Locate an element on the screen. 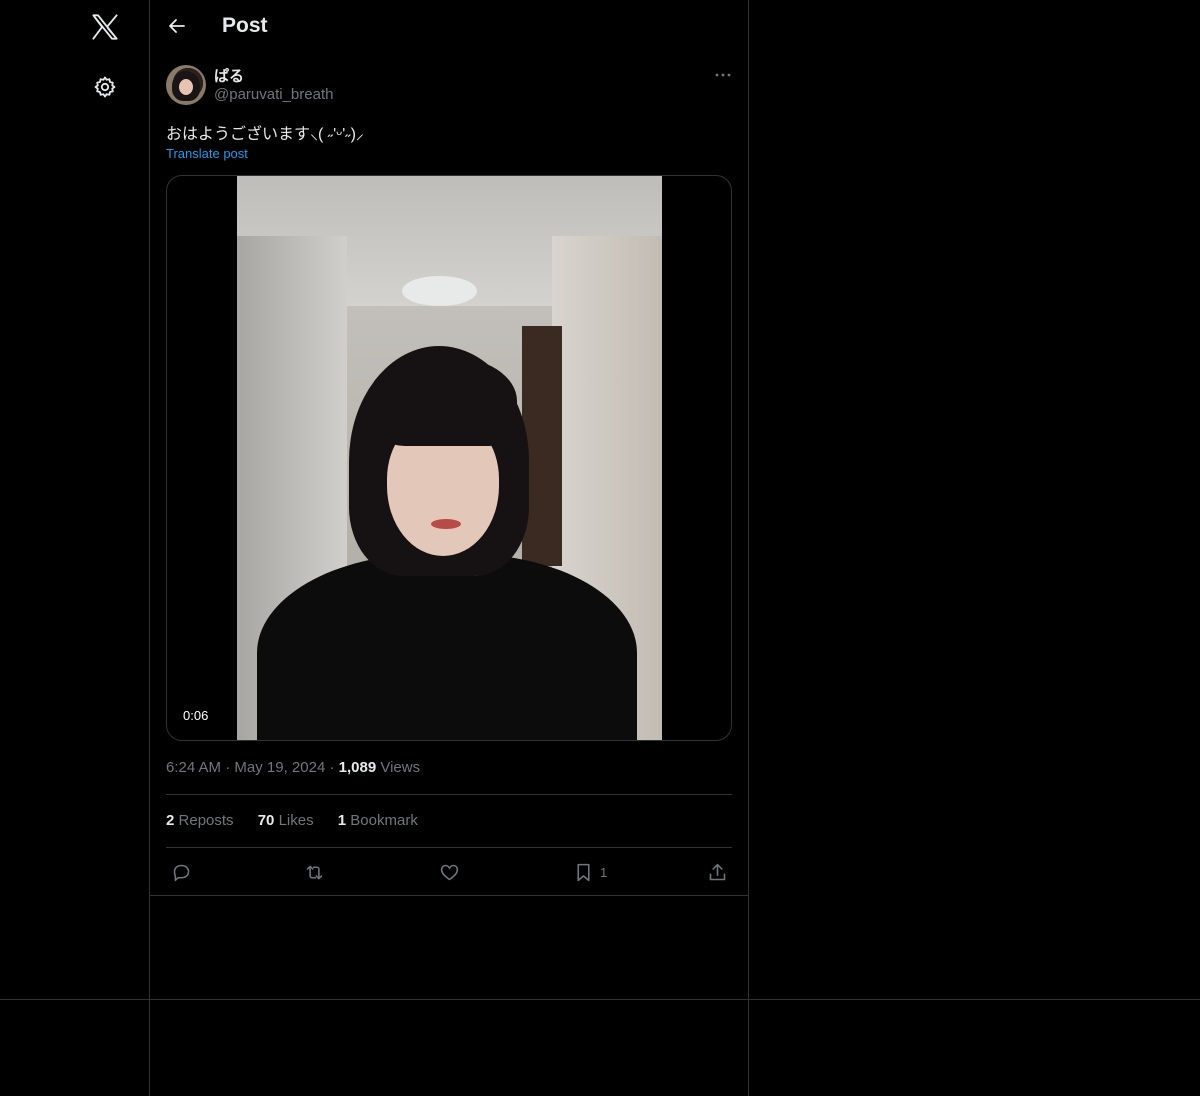 The width and height of the screenshot is (1200, 1096). bottom-divider is located at coordinates (600, 999).